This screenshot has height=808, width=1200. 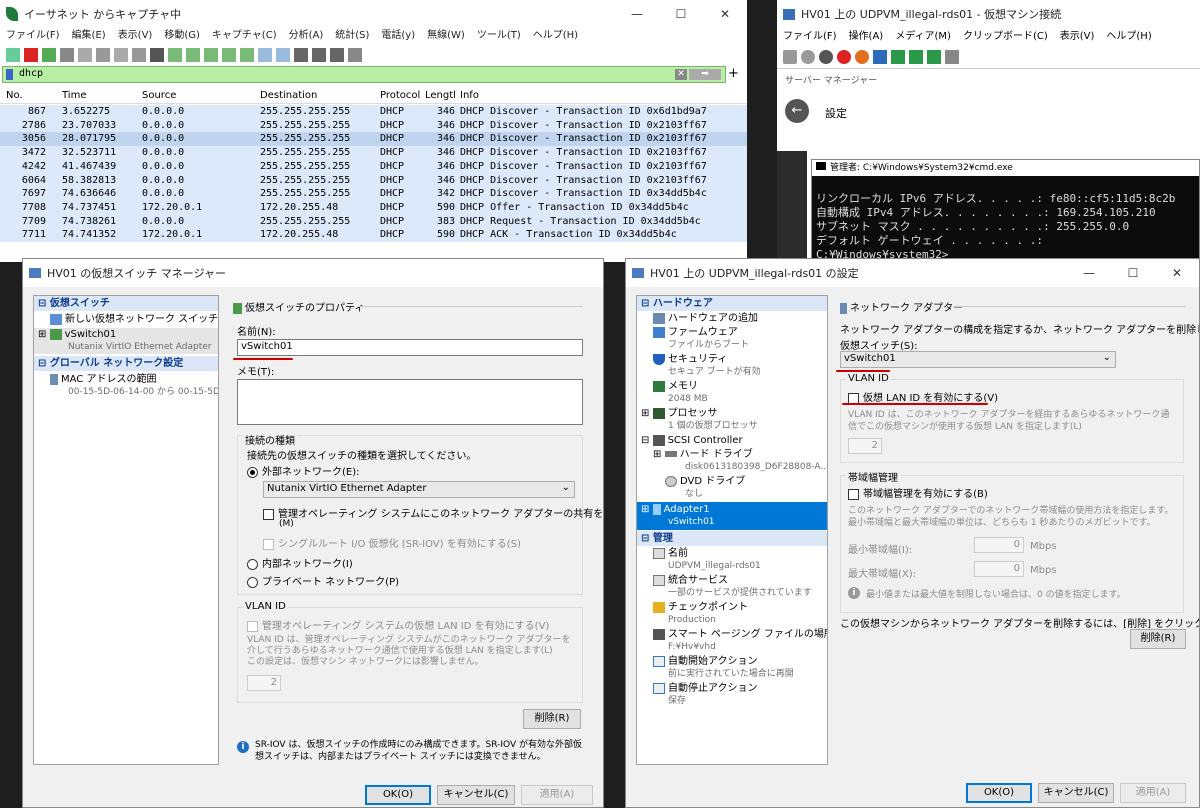 I want to click on hw-security: セキュリティ, so click(x=732, y=359).